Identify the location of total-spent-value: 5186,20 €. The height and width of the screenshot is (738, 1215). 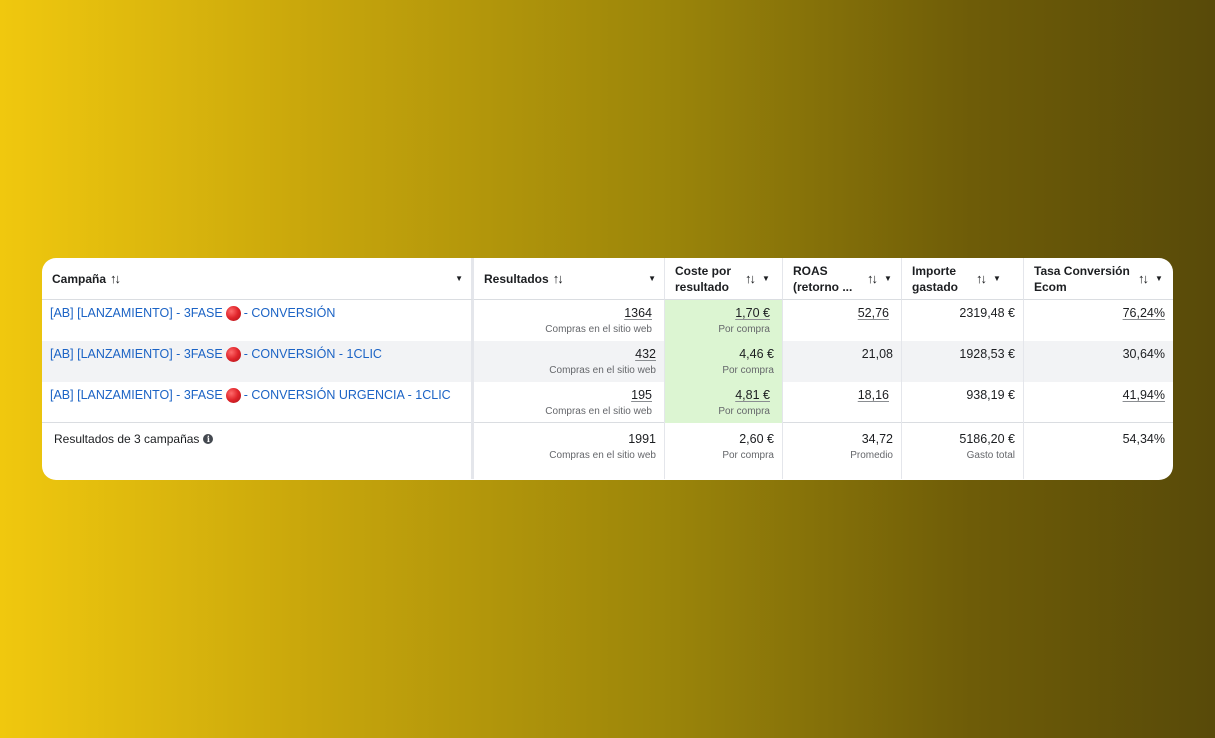
(987, 439).